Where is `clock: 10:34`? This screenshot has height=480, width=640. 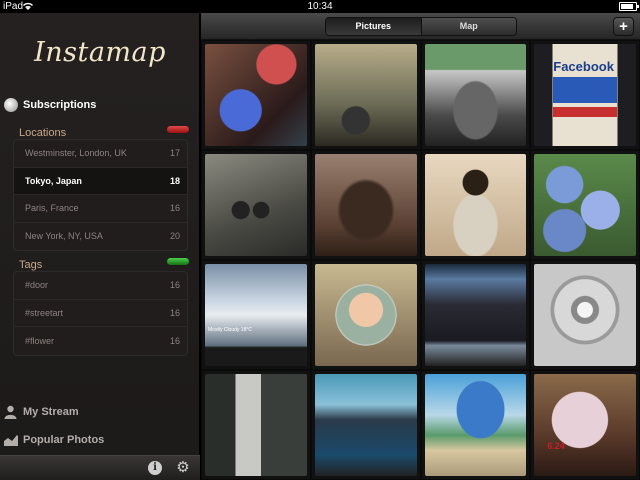
clock: 10:34 is located at coordinates (320, 6).